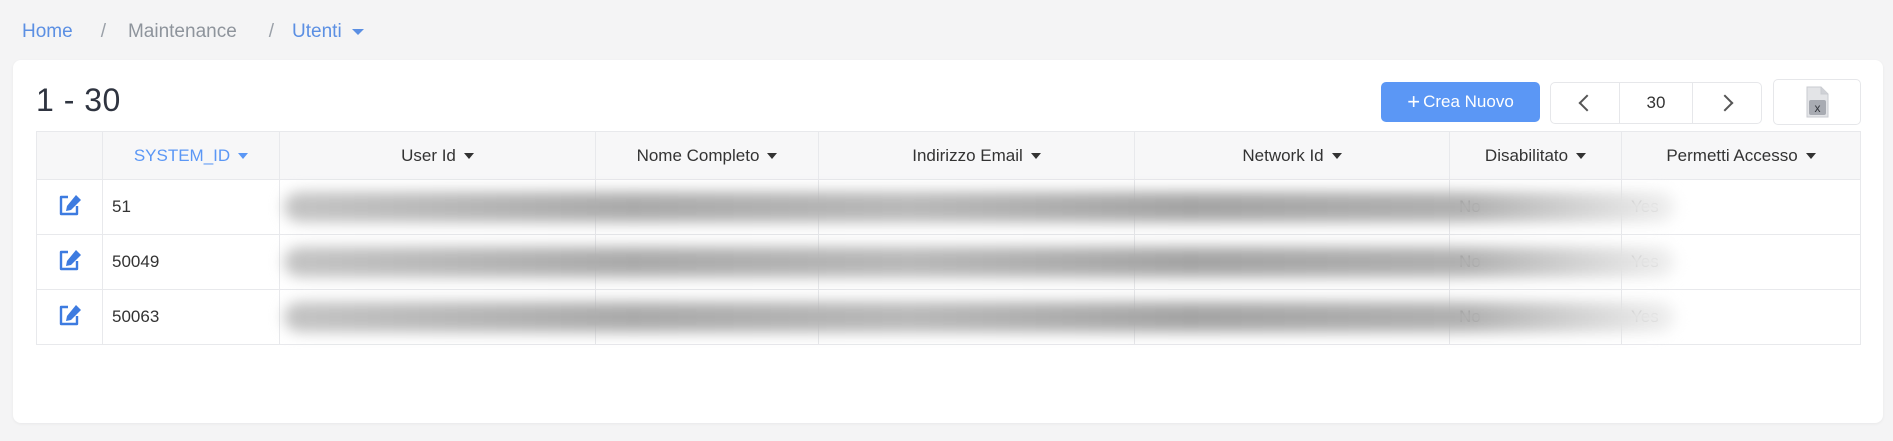 Image resolution: width=1893 pixels, height=441 pixels. I want to click on table-row: 50049 No Yes, so click(948, 262).